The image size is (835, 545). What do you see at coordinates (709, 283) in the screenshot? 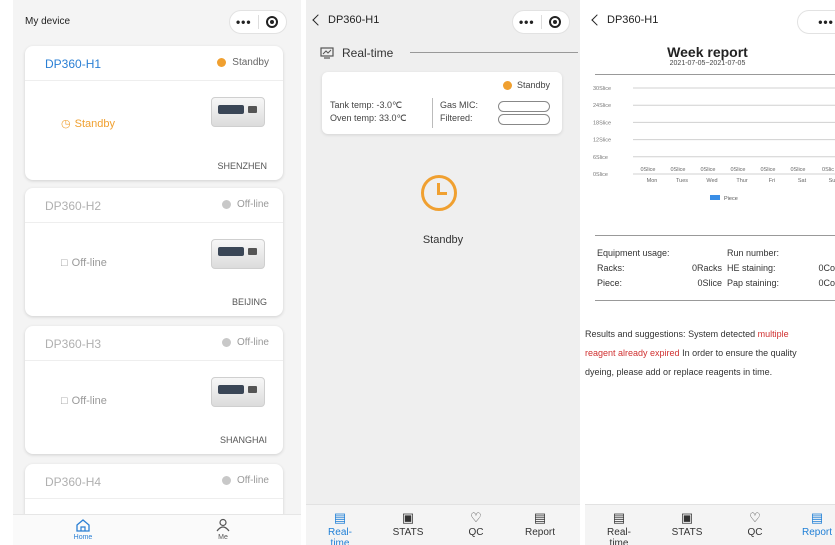
I see `piece-value: 0Slice` at bounding box center [709, 283].